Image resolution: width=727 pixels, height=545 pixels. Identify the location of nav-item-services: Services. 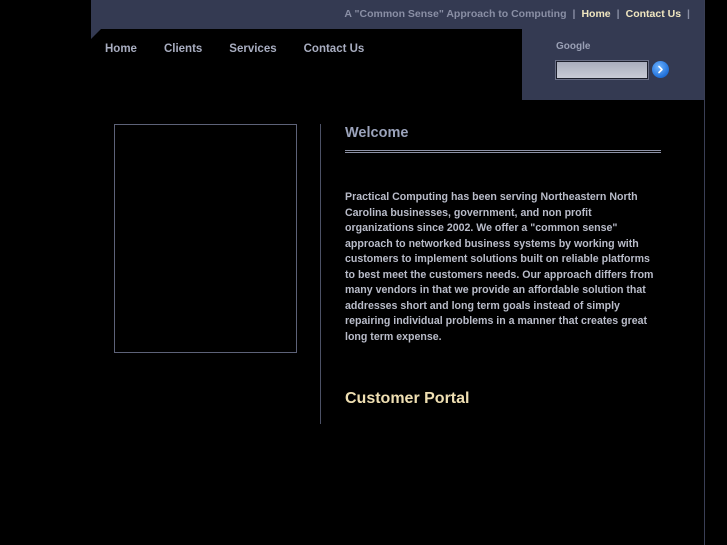
(252, 49).